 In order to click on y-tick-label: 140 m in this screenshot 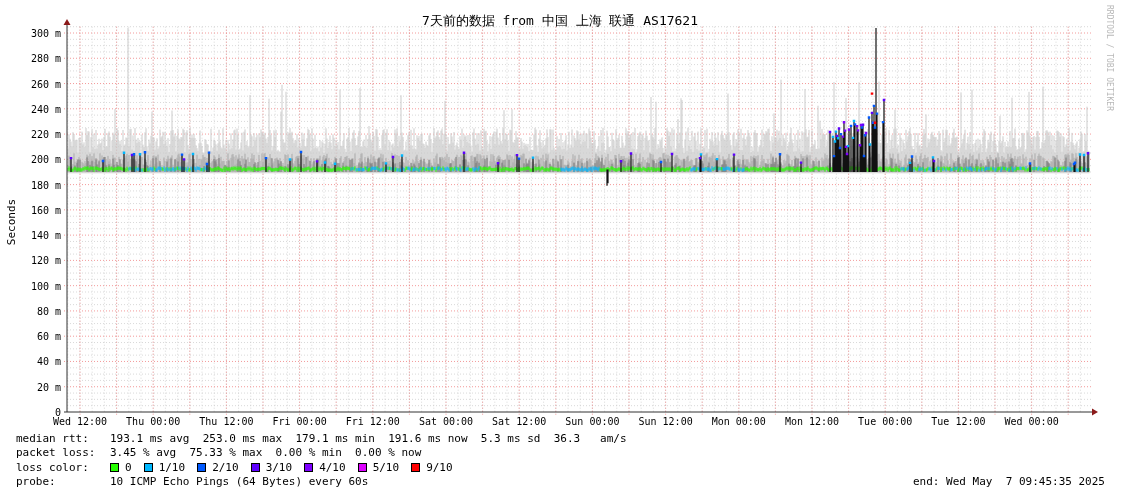, I will do `click(45, 236)`.